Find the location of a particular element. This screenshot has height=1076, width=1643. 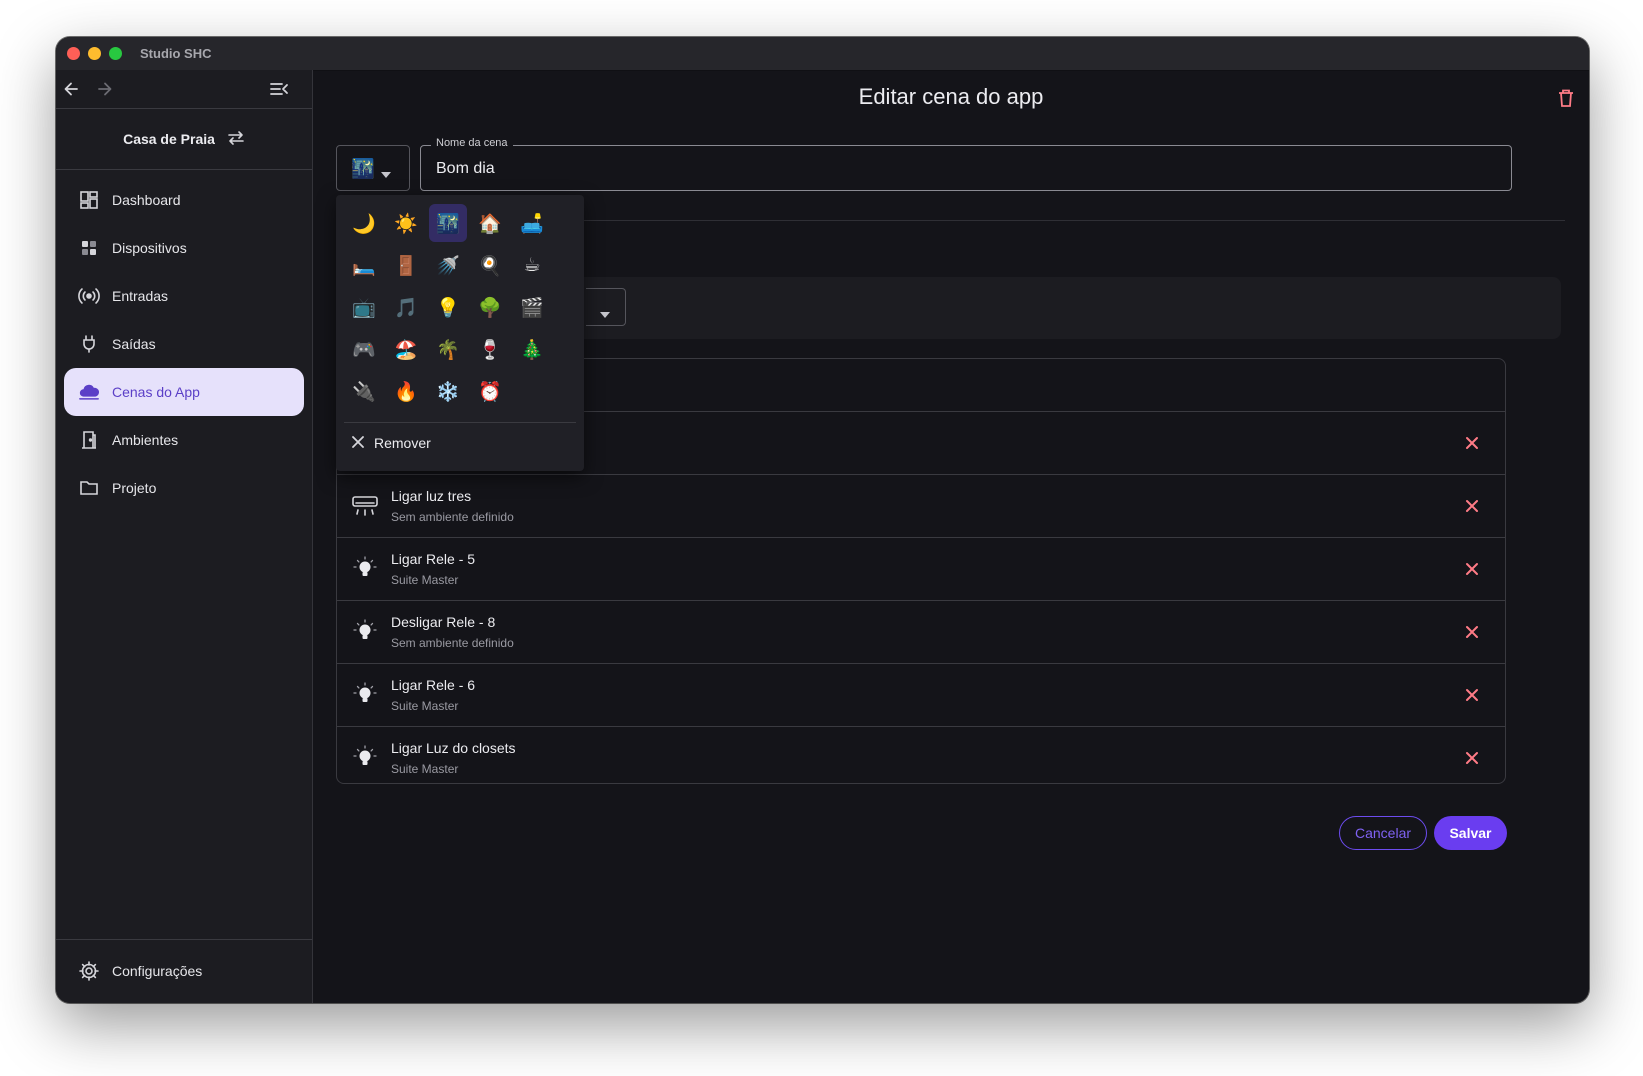

forward-icon is located at coordinates (105, 89).